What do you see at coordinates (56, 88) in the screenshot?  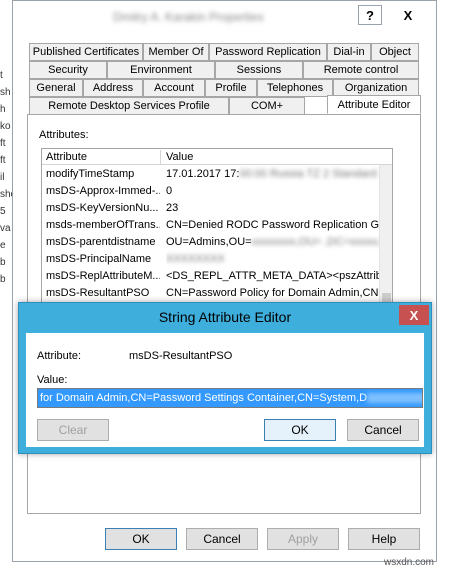 I see `tab-general: General` at bounding box center [56, 88].